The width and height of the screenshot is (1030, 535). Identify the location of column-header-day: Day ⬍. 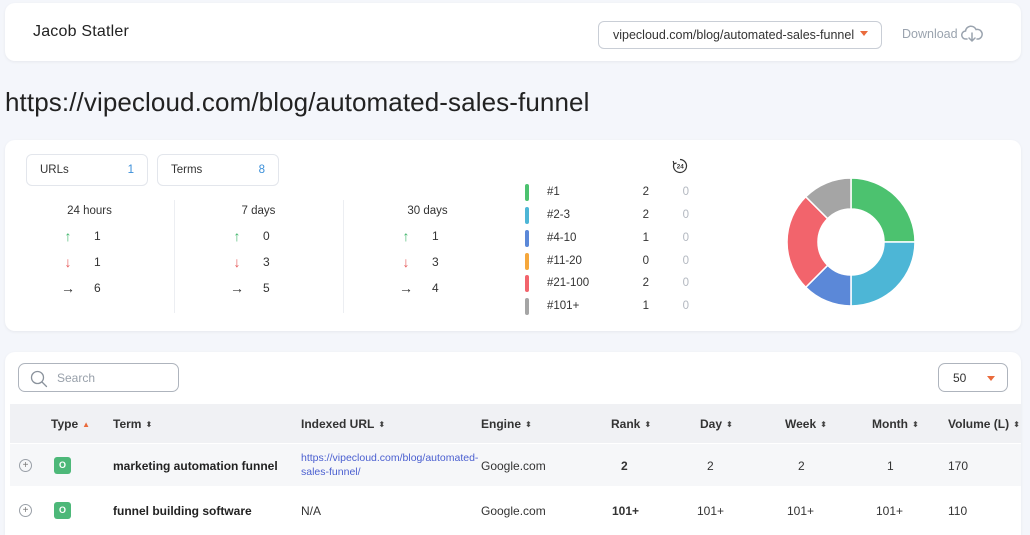
(716, 424).